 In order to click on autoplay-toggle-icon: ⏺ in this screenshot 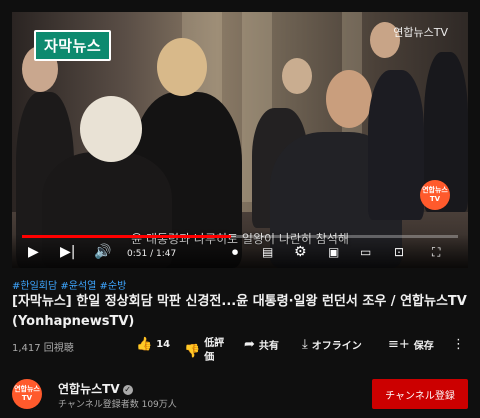, I will do `click(235, 252)`.